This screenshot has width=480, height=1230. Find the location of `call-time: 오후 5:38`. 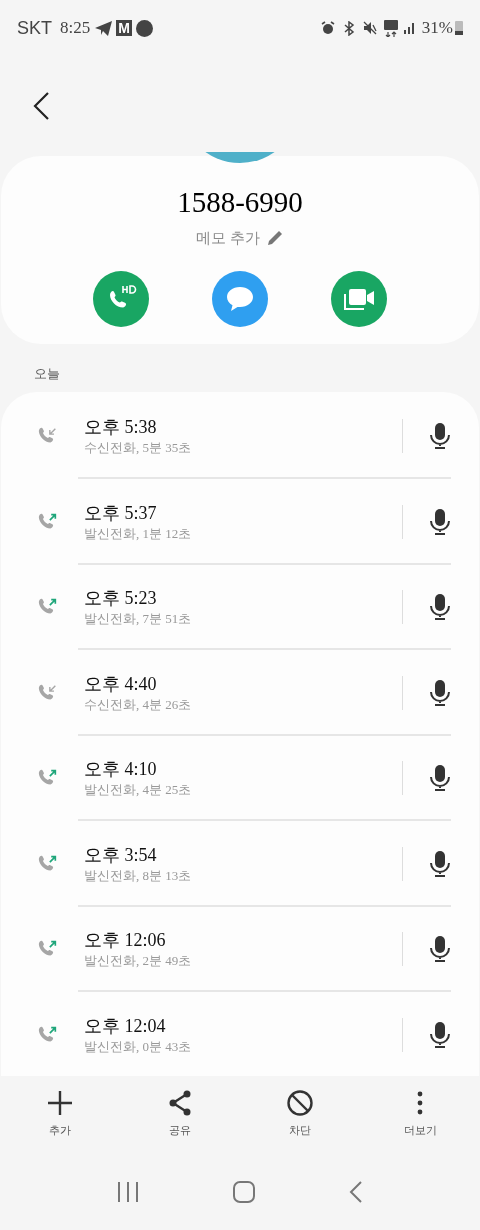

call-time: 오후 5:38 is located at coordinates (121, 428).